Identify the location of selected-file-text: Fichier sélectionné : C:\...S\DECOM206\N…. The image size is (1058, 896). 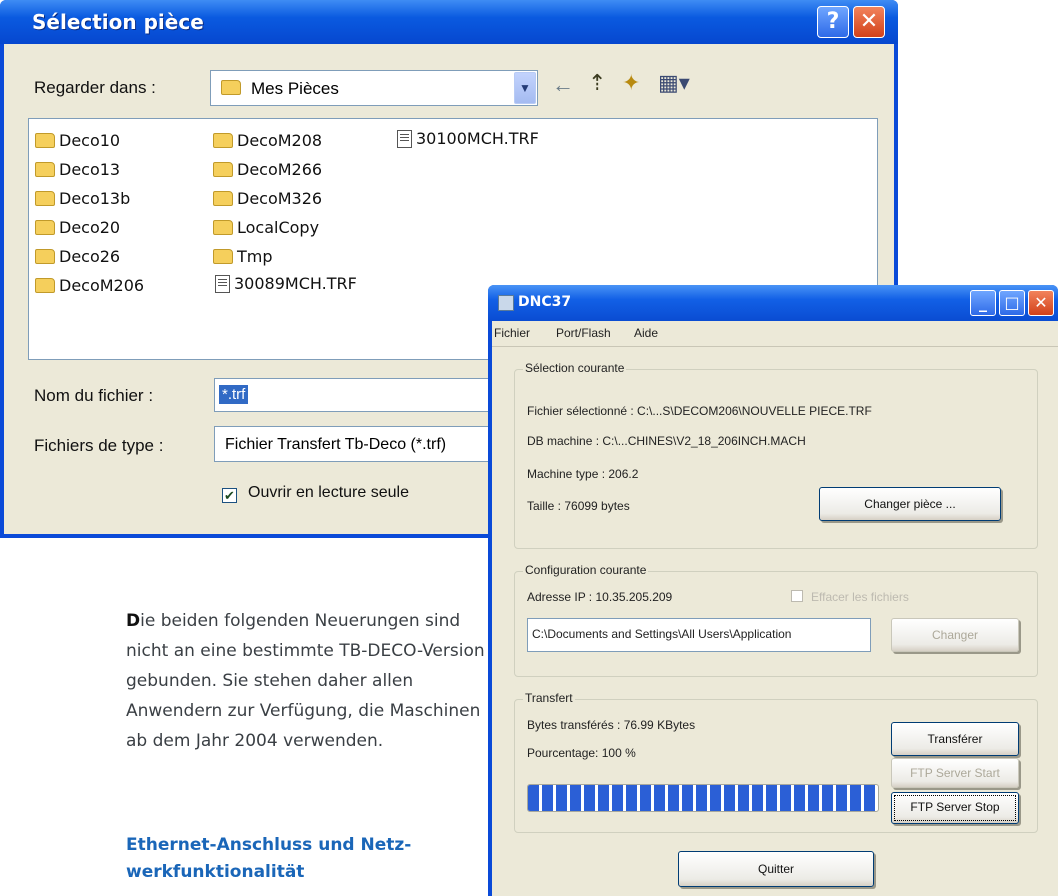
(699, 411).